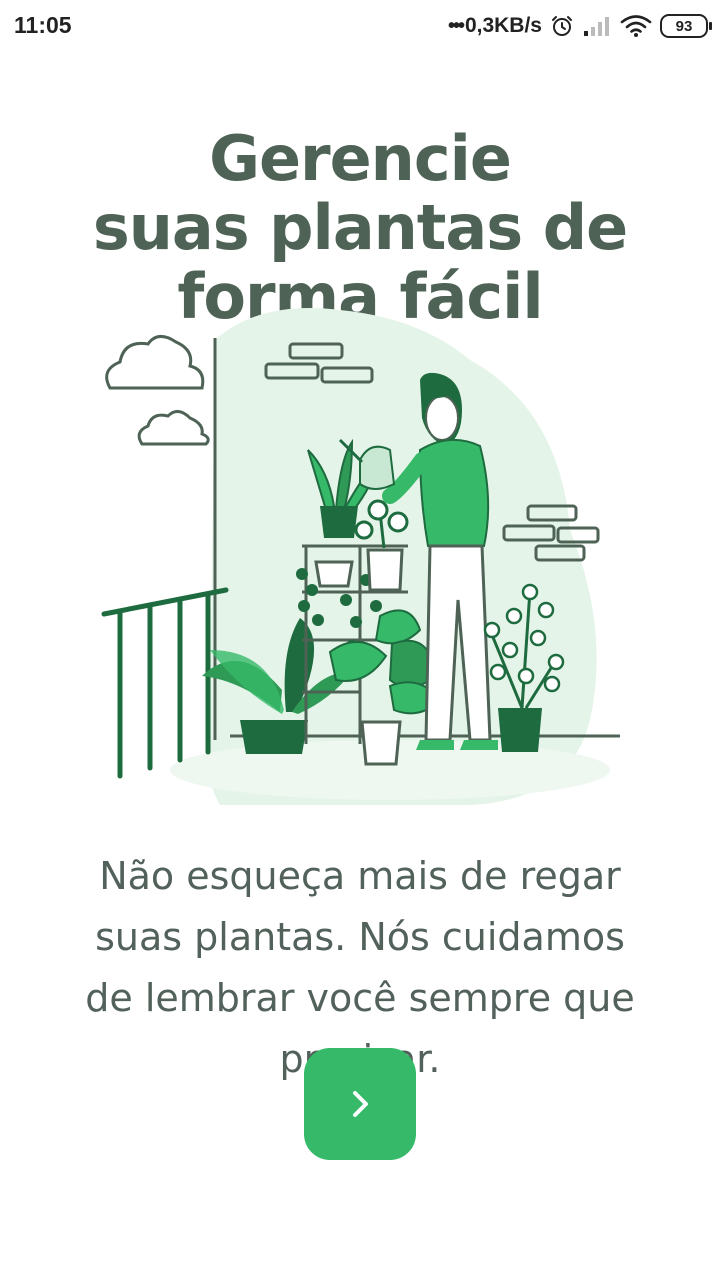  Describe the element at coordinates (503, 25) in the screenshot. I see `network-speed-label: 0,3KB/s` at that location.